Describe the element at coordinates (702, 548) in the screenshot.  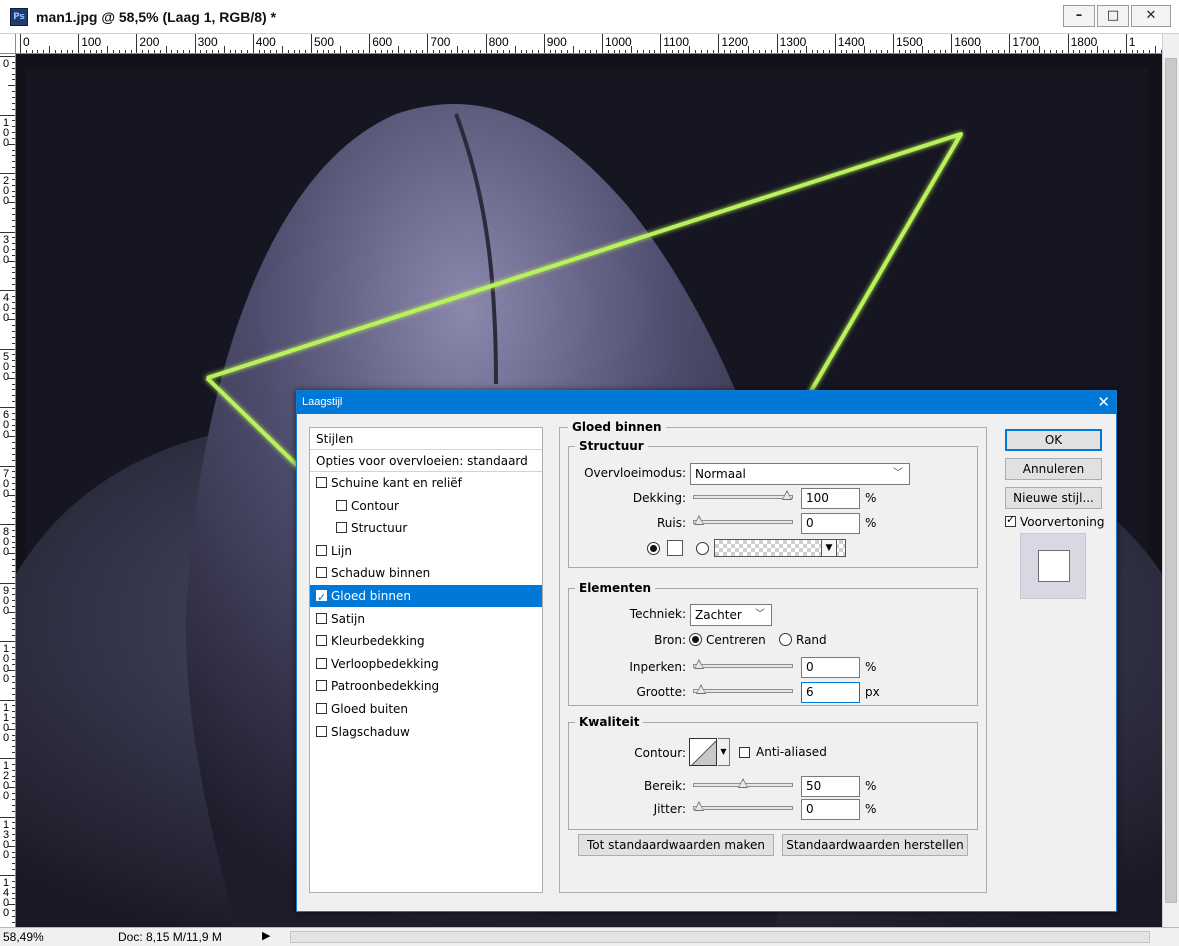
I see `gradient-radio` at that location.